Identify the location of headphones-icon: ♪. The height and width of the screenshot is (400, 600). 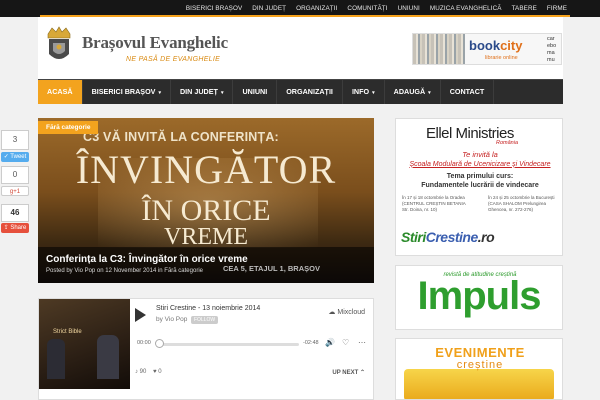
(136, 372).